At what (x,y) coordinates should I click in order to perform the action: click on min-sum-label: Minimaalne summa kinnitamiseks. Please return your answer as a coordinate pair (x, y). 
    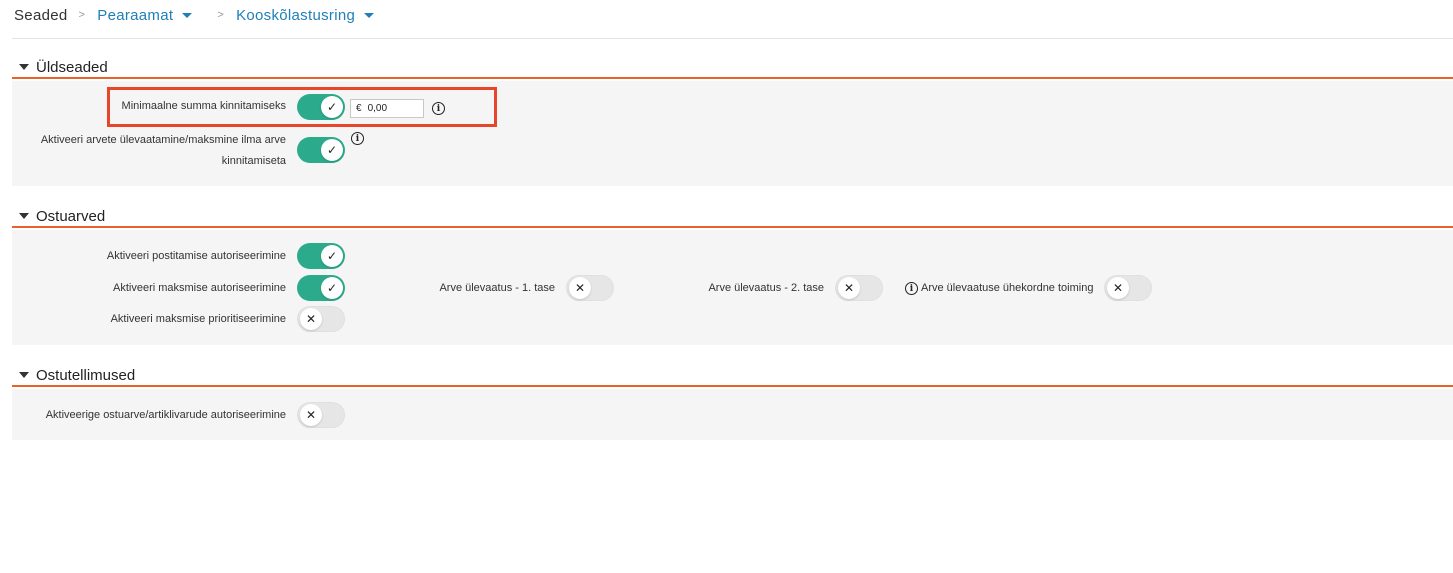
    Looking at the image, I should click on (203, 106).